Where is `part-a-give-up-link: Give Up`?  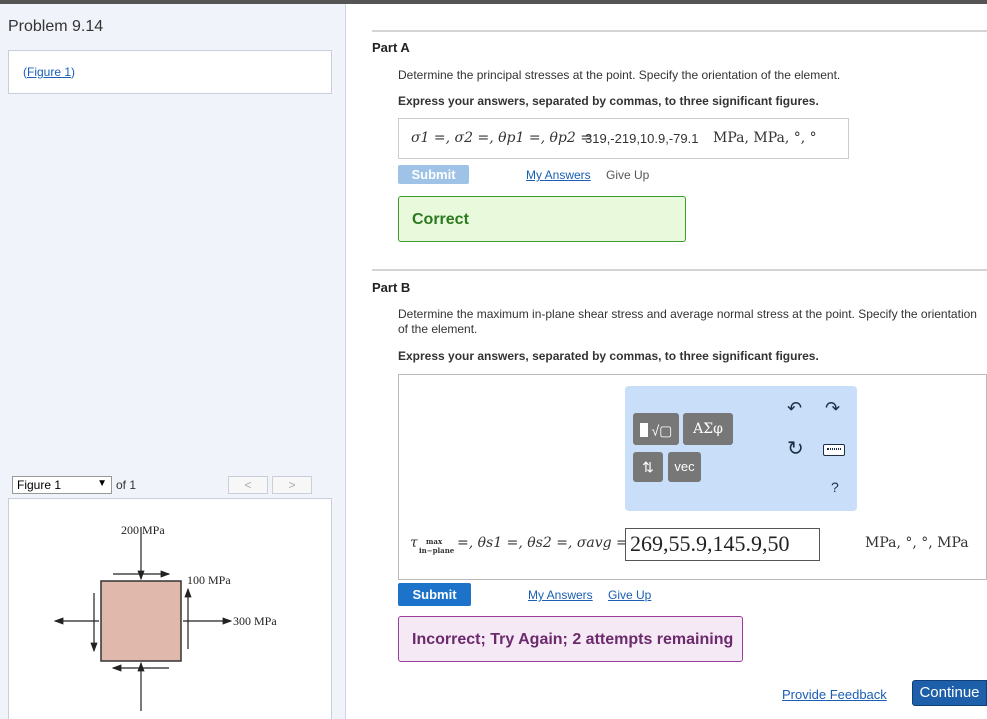
part-a-give-up-link: Give Up is located at coordinates (627, 175).